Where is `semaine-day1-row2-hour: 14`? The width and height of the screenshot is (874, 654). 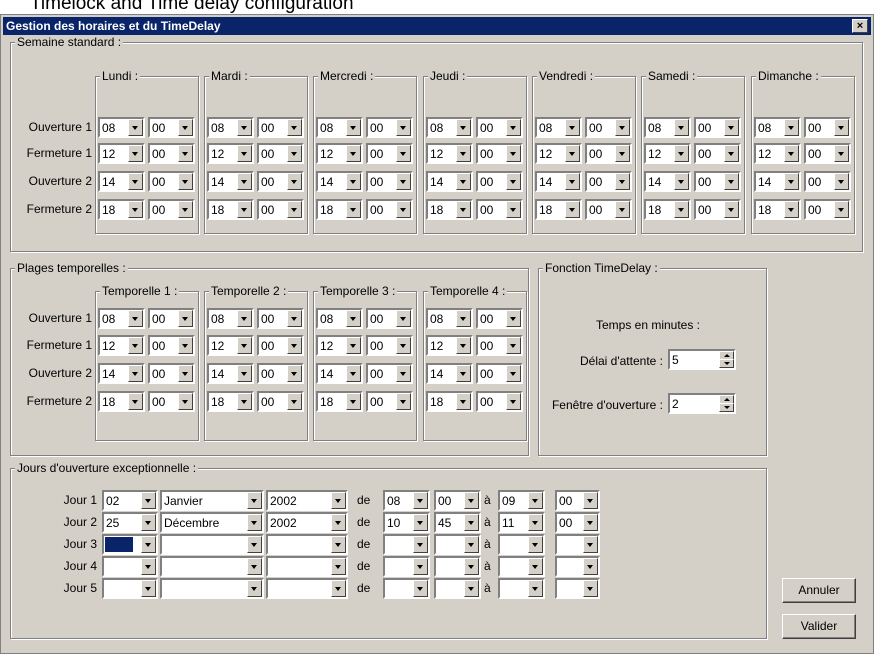 semaine-day1-row2-hour: 14 is located at coordinates (230, 181).